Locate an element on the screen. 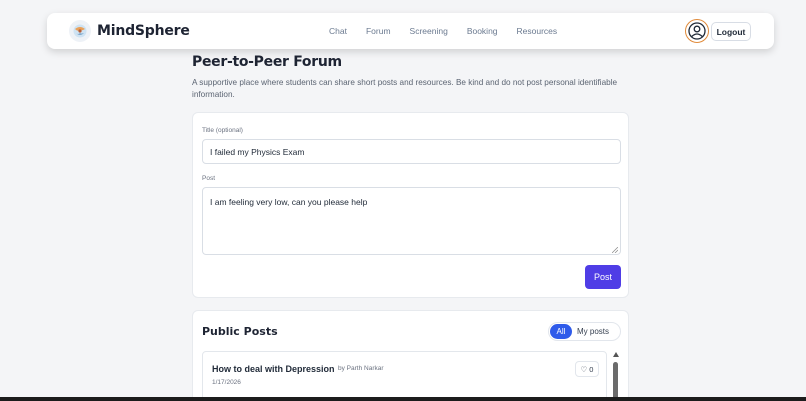 Image resolution: width=806 pixels, height=401 pixels. post-title: How to deal with Depression is located at coordinates (273, 369).